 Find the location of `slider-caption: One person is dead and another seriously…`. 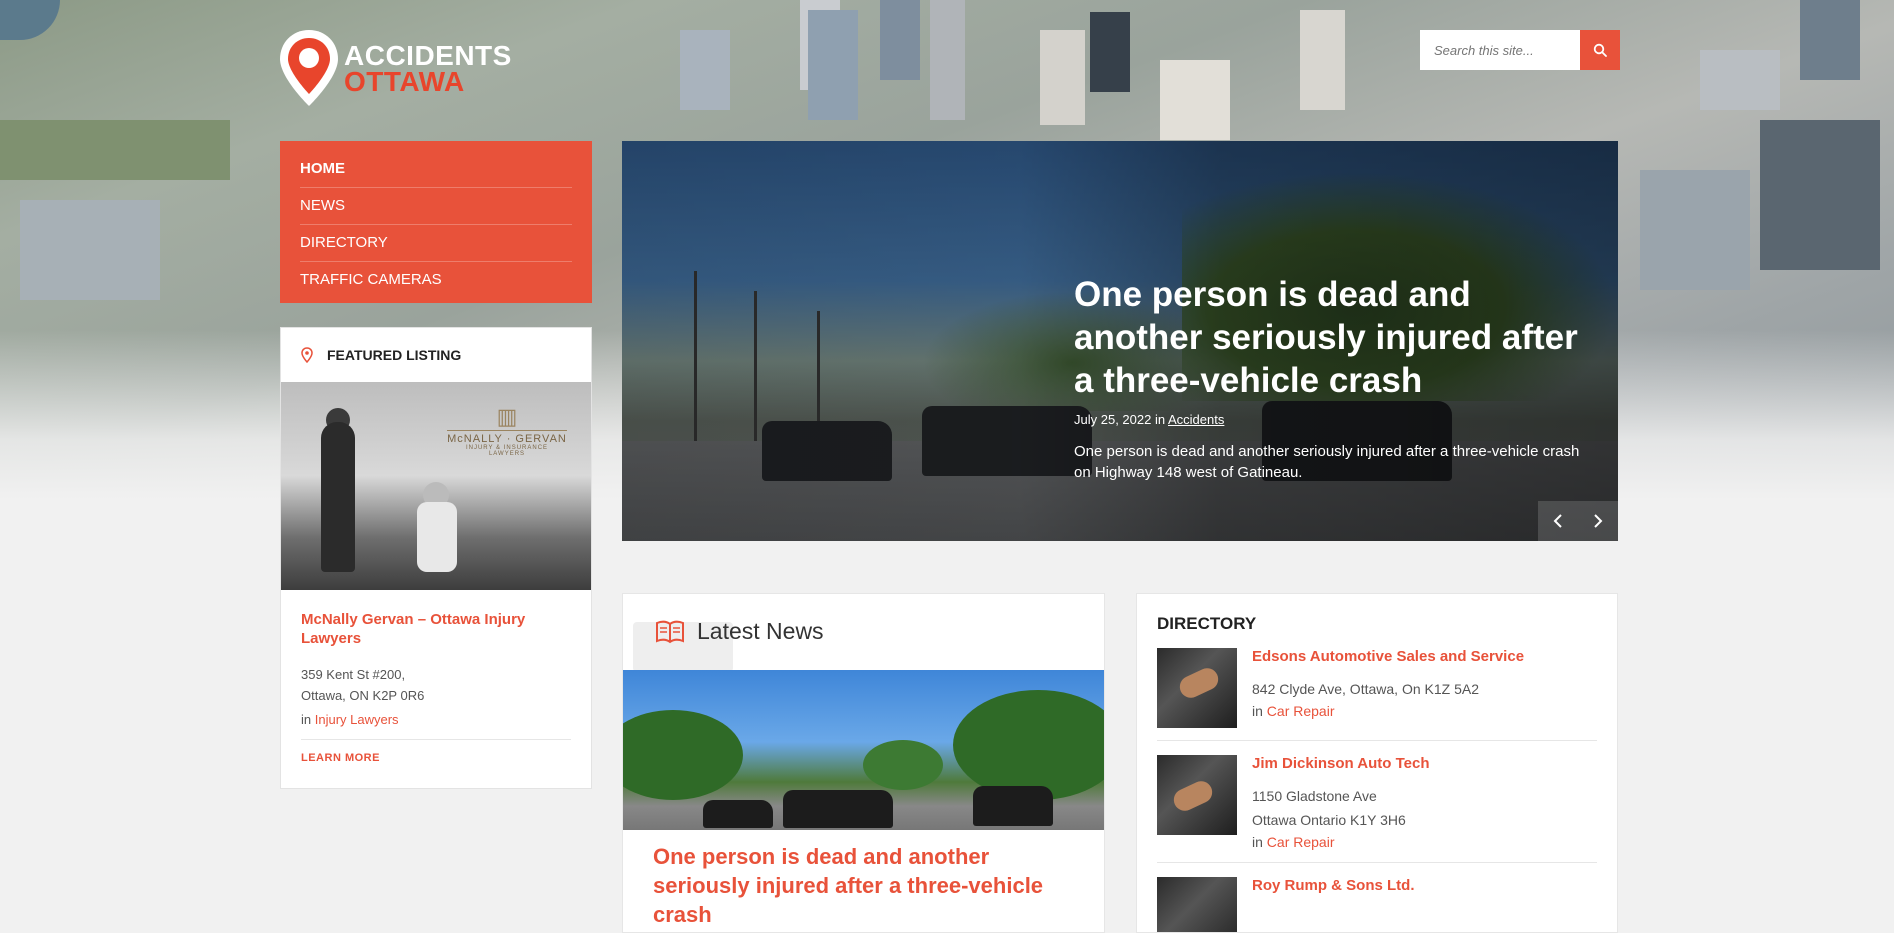

slider-caption: One person is dead and another seriously… is located at coordinates (1334, 378).